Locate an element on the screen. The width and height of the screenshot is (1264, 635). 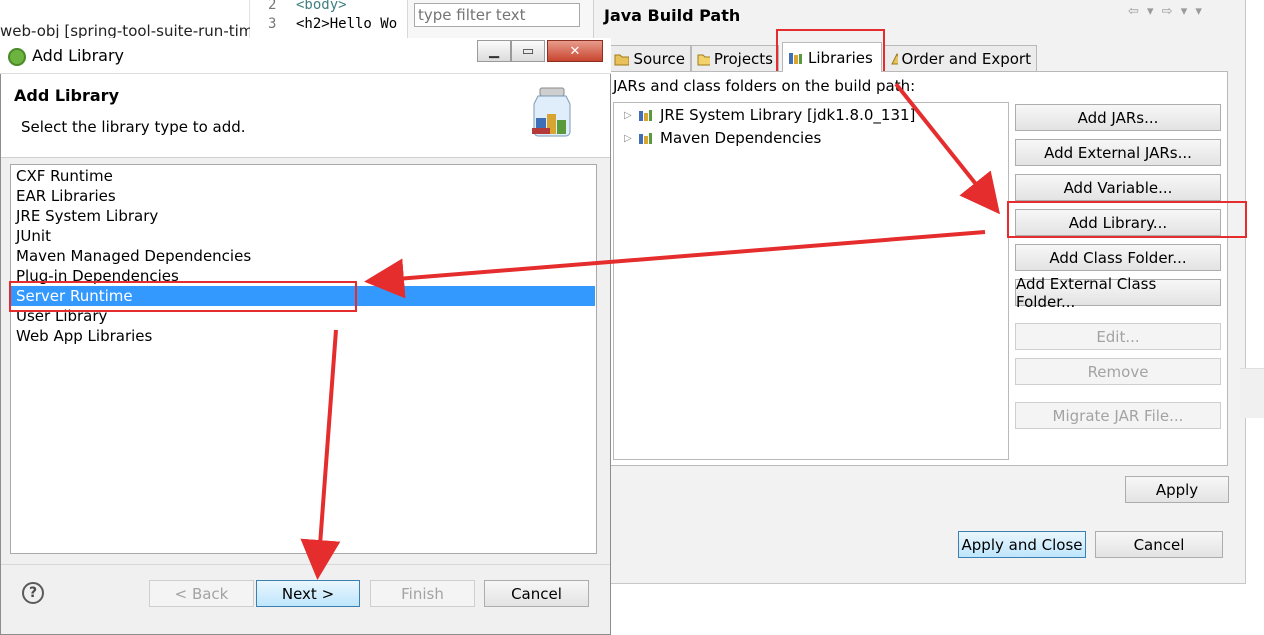
list-item-maven-managed-dependencies: Maven Managed Dependencies is located at coordinates (133, 256).